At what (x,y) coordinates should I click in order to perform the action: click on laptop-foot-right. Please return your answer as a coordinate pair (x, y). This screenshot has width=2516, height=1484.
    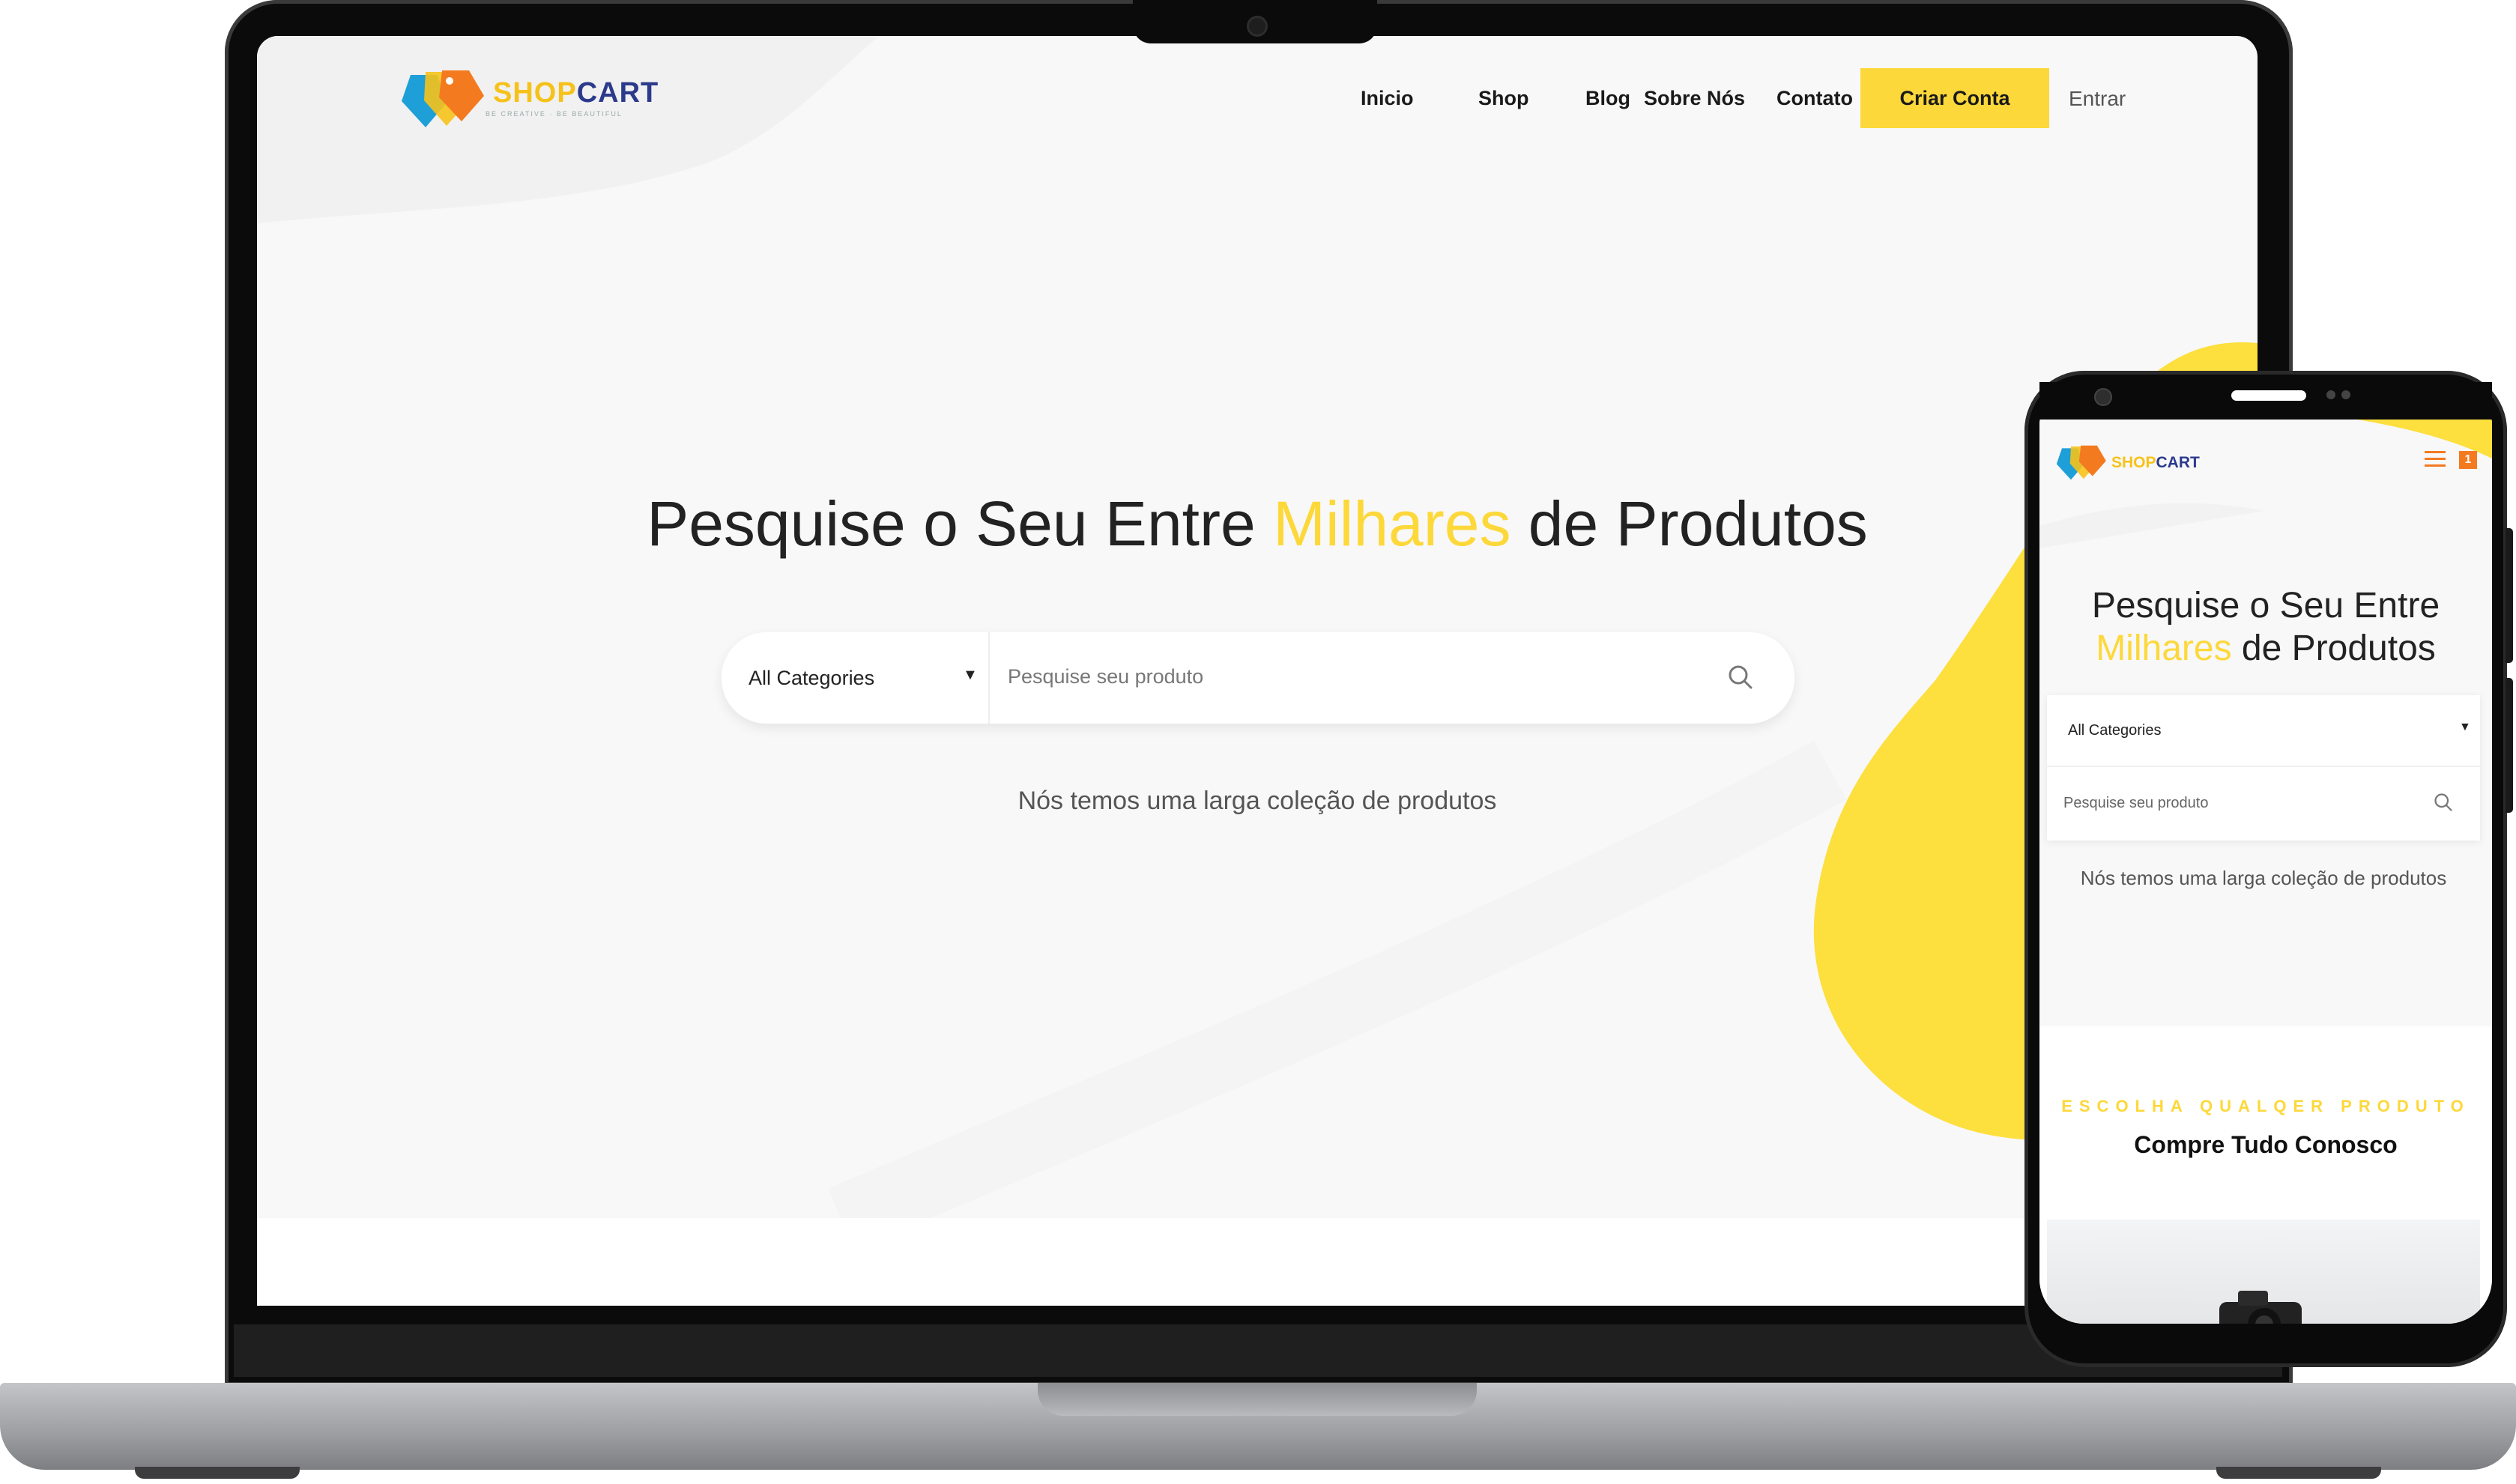
    Looking at the image, I should click on (2298, 1473).